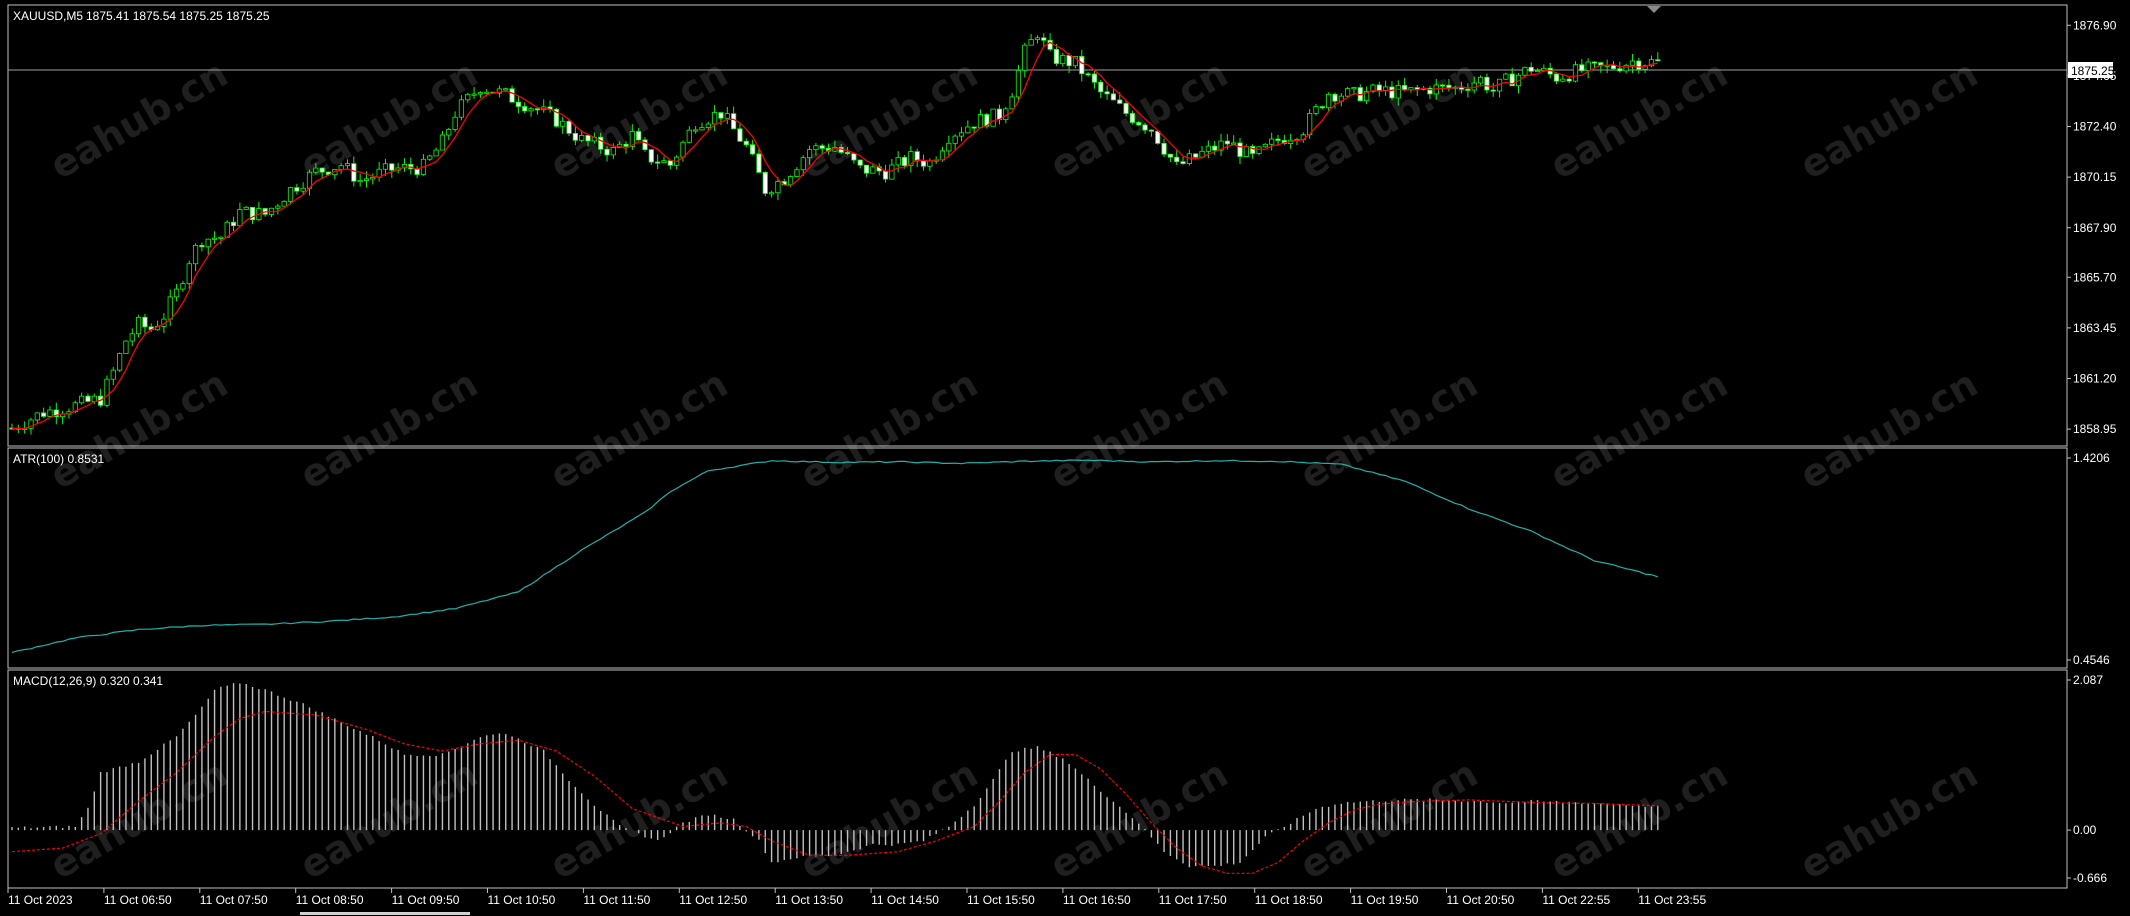 This screenshot has height=916, width=2130. I want to click on time-tick-label: 11 Oct 23:55, so click(1672, 900).